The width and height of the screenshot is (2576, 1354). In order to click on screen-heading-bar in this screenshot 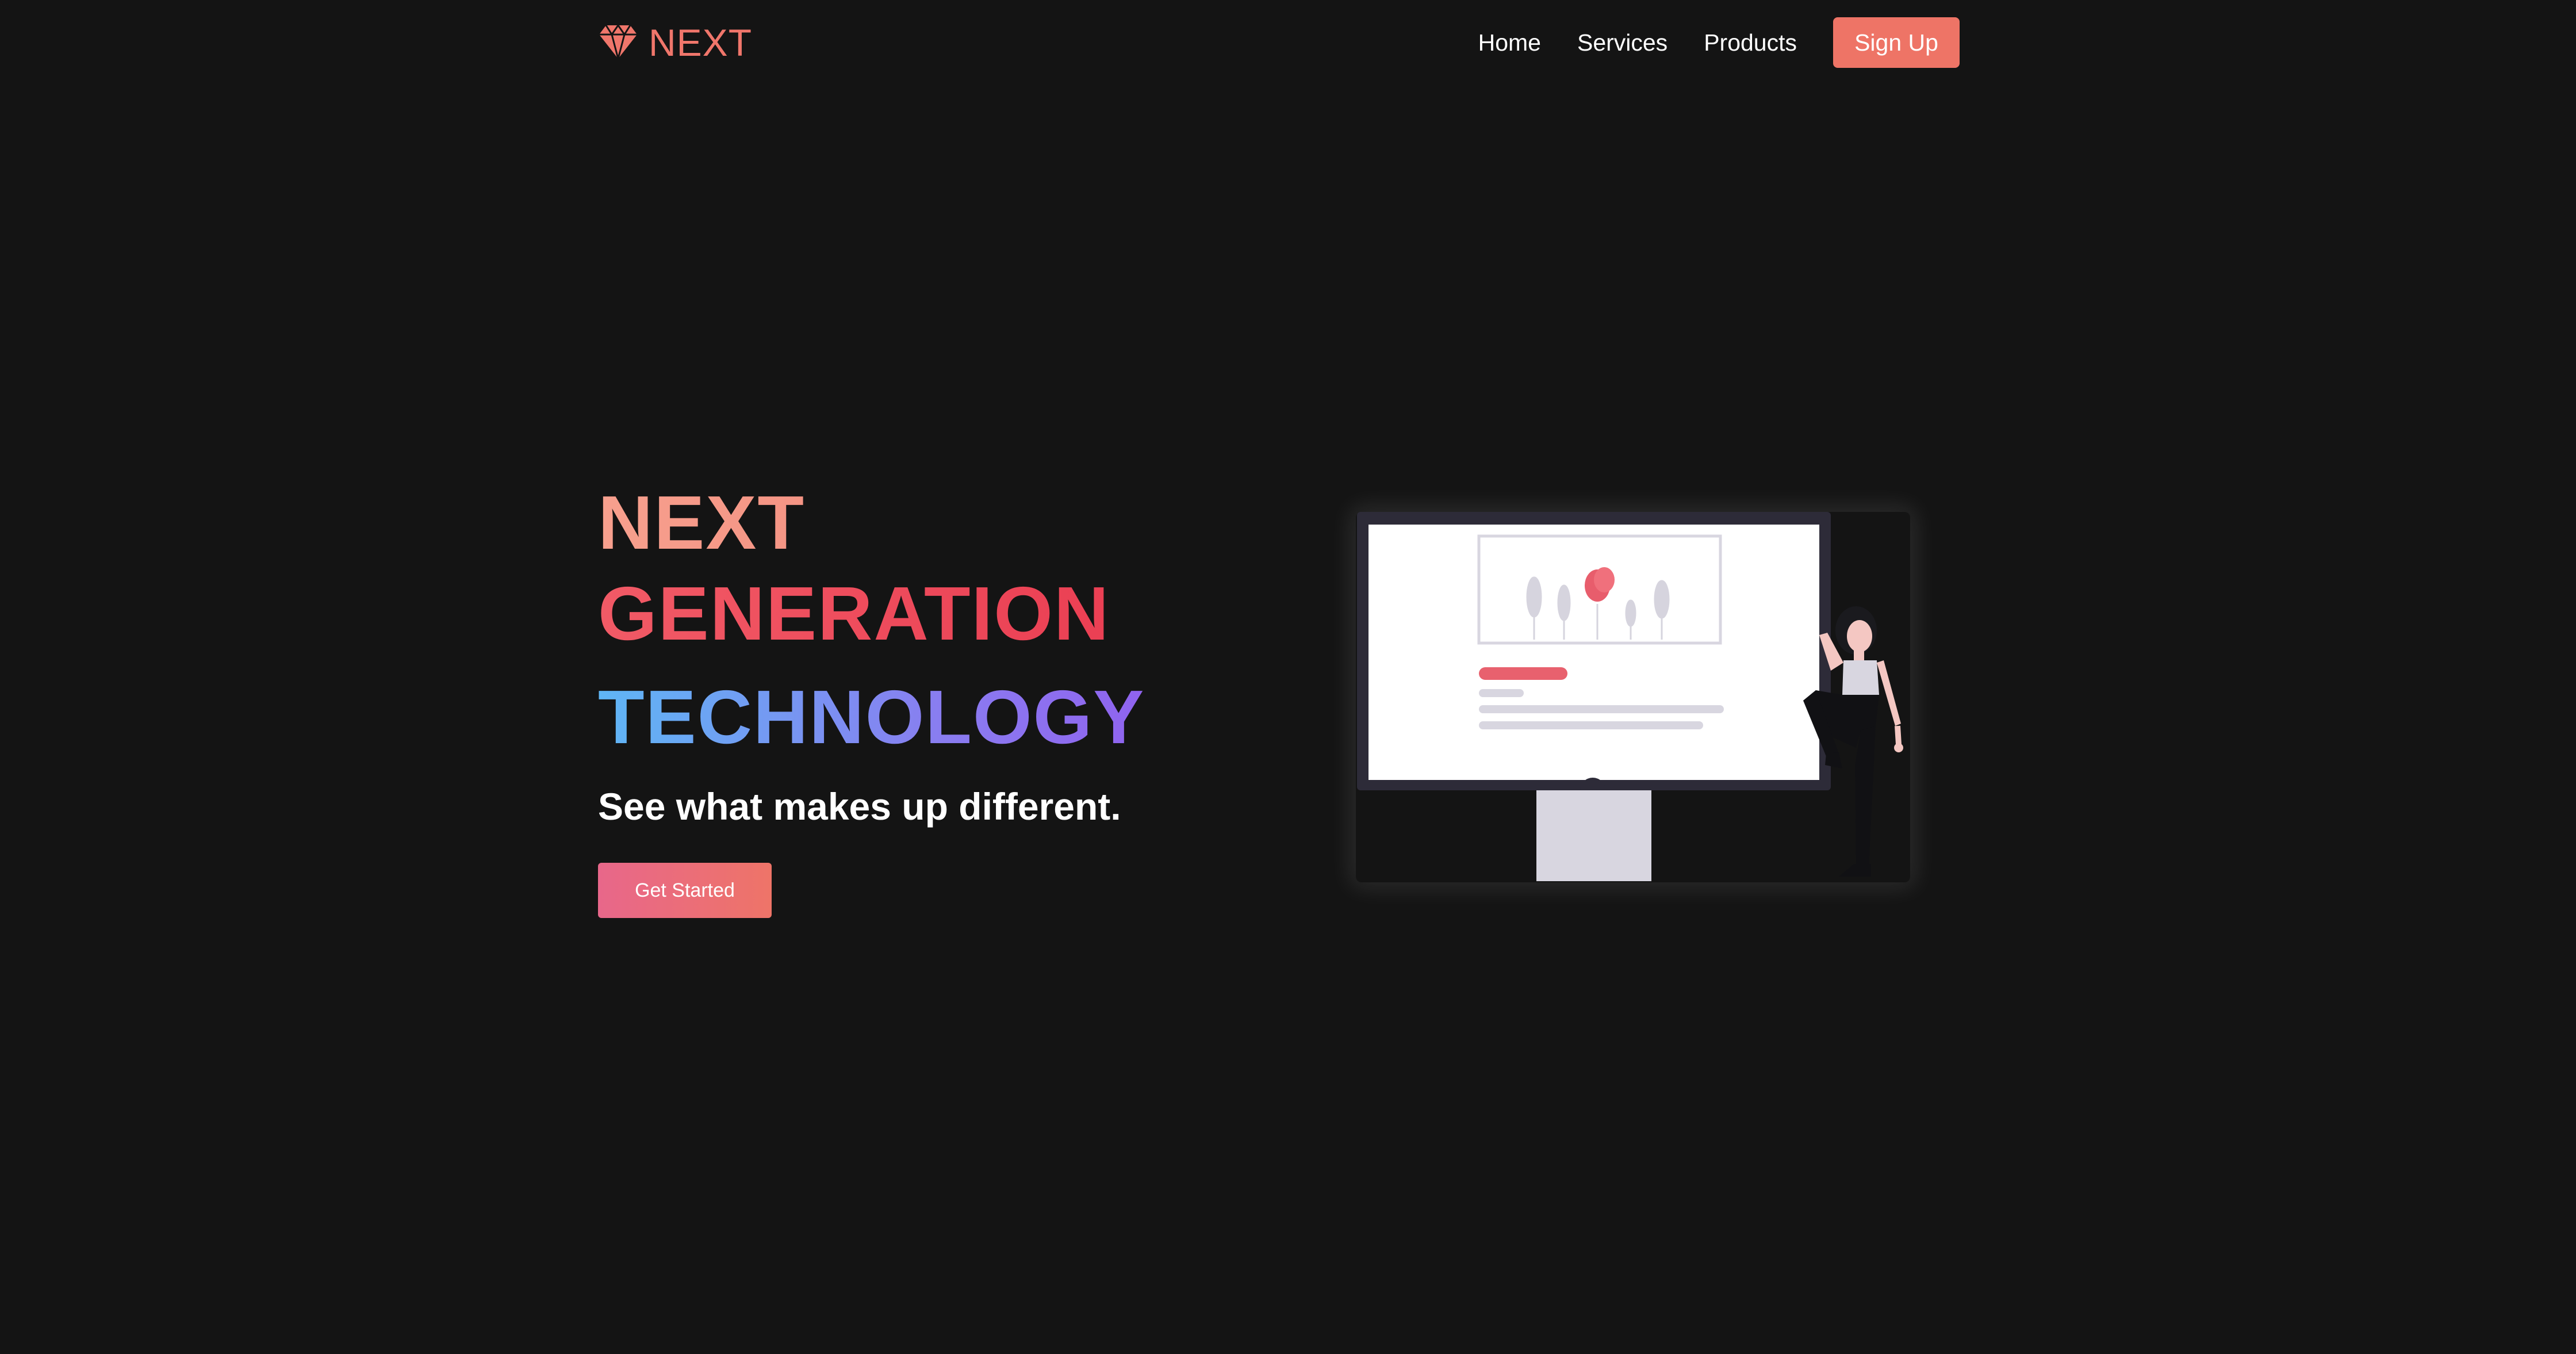, I will do `click(1523, 673)`.